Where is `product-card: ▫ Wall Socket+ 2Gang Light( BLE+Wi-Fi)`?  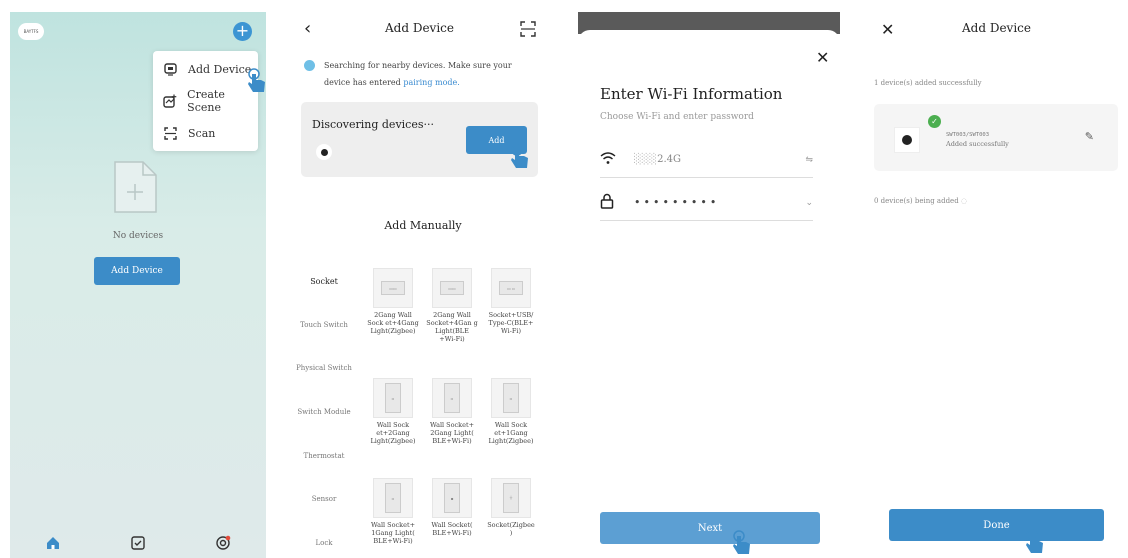
product-card: ▫ Wall Socket+ 2Gang Light( BLE+Wi-Fi) is located at coordinates (452, 411).